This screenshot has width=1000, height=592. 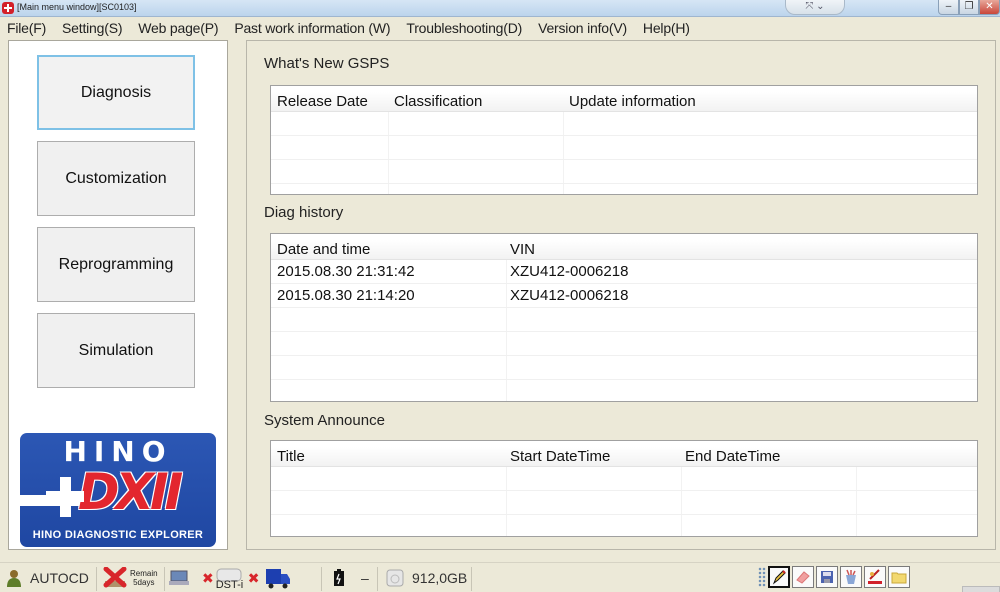 What do you see at coordinates (144, 573) in the screenshot?
I see `license-remaining-label: Remain` at bounding box center [144, 573].